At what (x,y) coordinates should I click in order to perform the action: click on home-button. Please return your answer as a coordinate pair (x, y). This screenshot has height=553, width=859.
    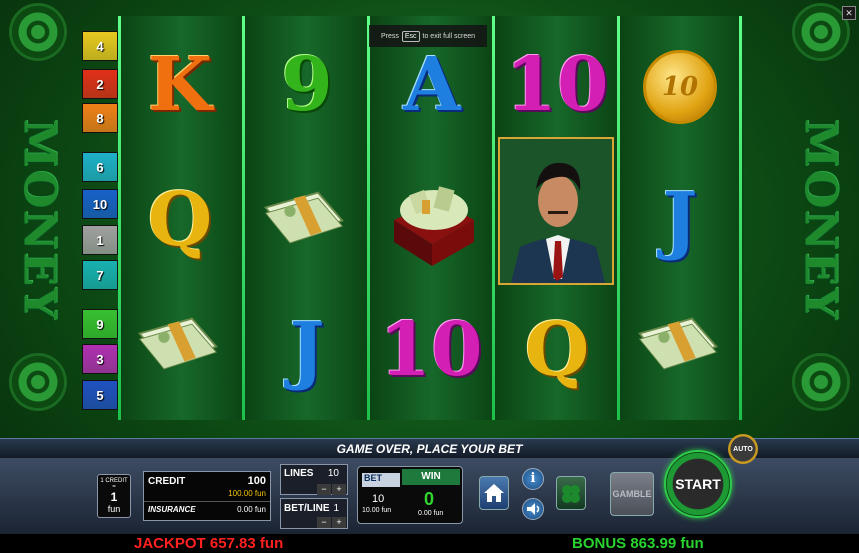
    Looking at the image, I should click on (494, 493).